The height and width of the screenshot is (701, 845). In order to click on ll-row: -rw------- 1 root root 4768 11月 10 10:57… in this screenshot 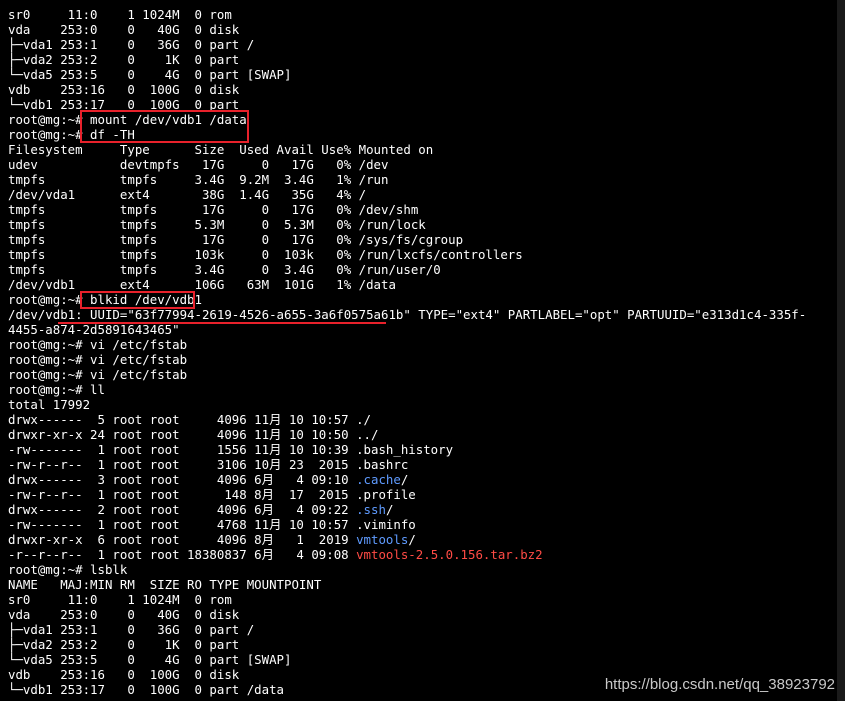, I will do `click(212, 524)`.